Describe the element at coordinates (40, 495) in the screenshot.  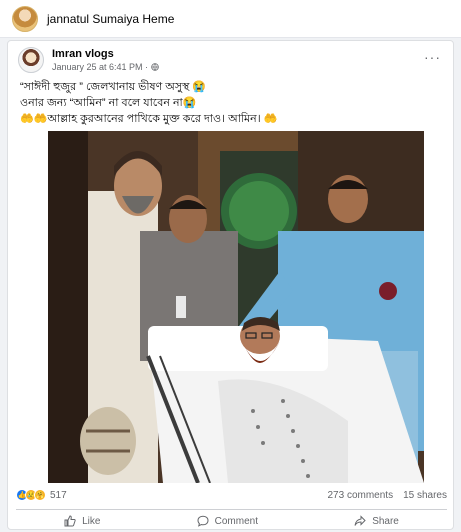
I see `care-reaction-icon: 🤗` at that location.